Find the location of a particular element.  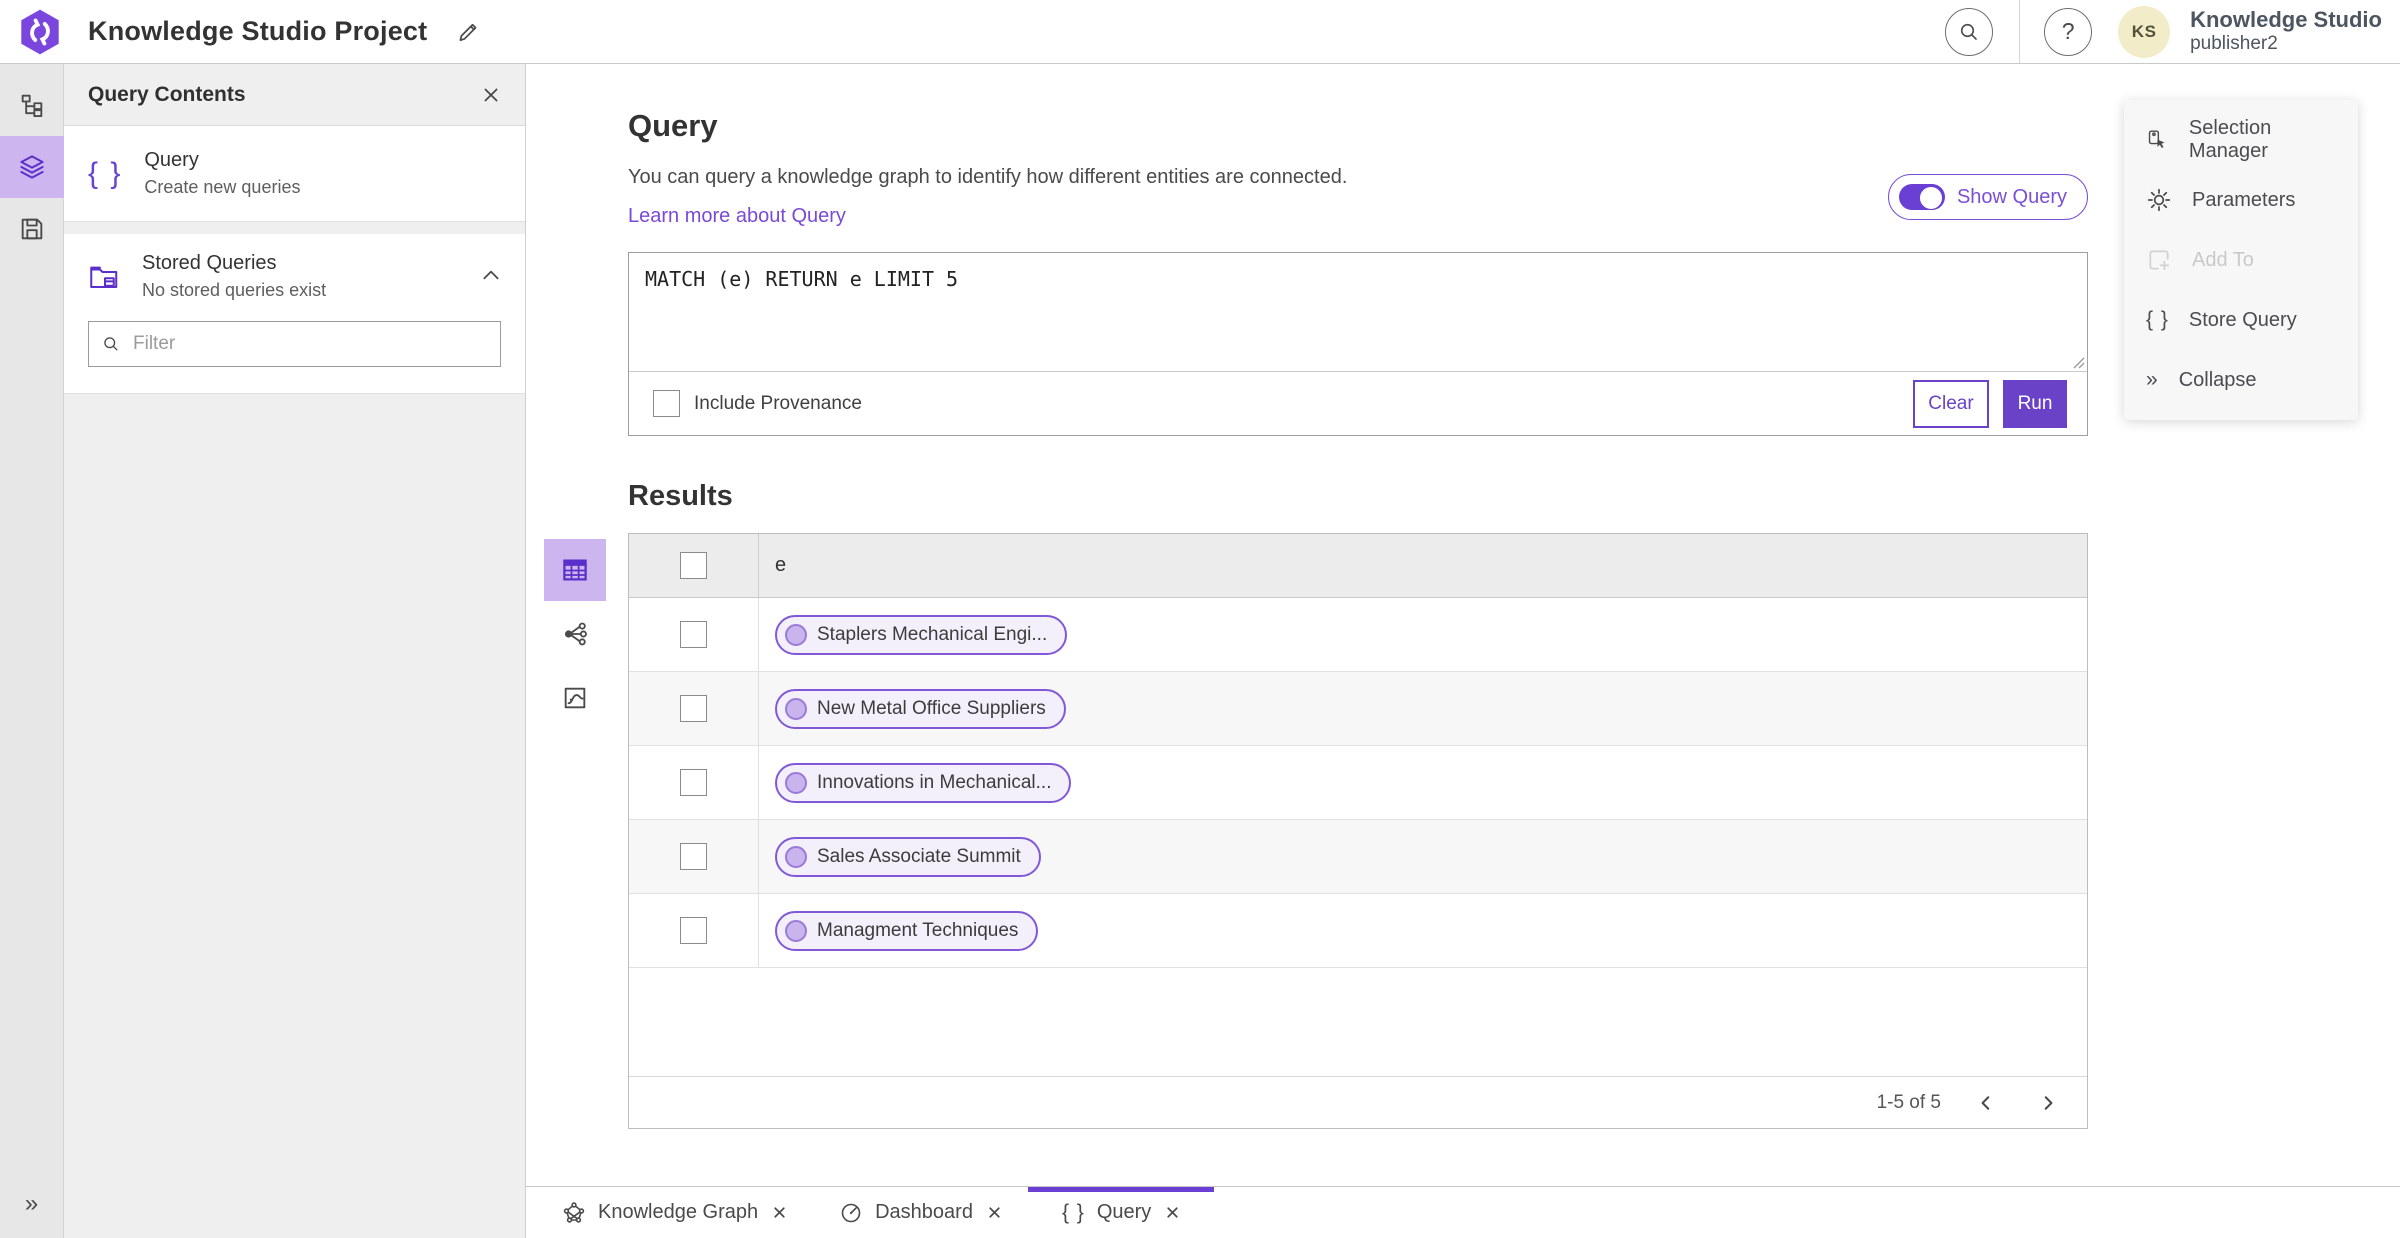

map-icon is located at coordinates (575, 698).